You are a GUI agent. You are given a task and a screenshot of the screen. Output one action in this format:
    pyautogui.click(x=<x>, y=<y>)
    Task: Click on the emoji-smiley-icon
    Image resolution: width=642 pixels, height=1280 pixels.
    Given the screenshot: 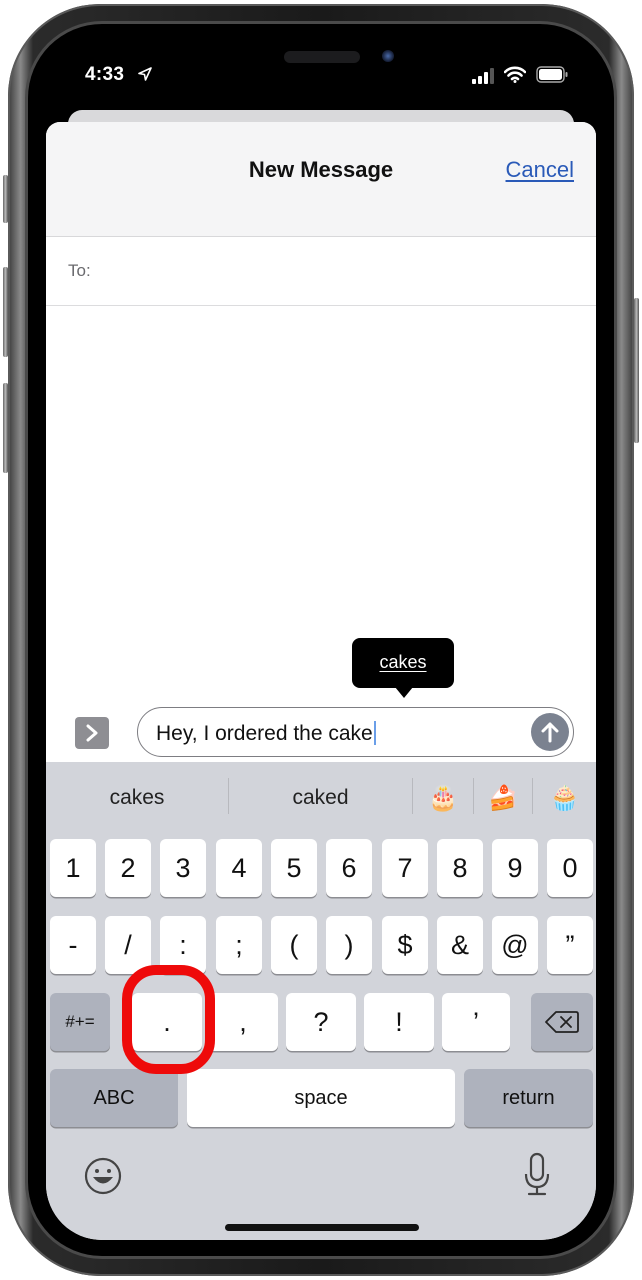 What is the action you would take?
    pyautogui.click(x=103, y=1176)
    